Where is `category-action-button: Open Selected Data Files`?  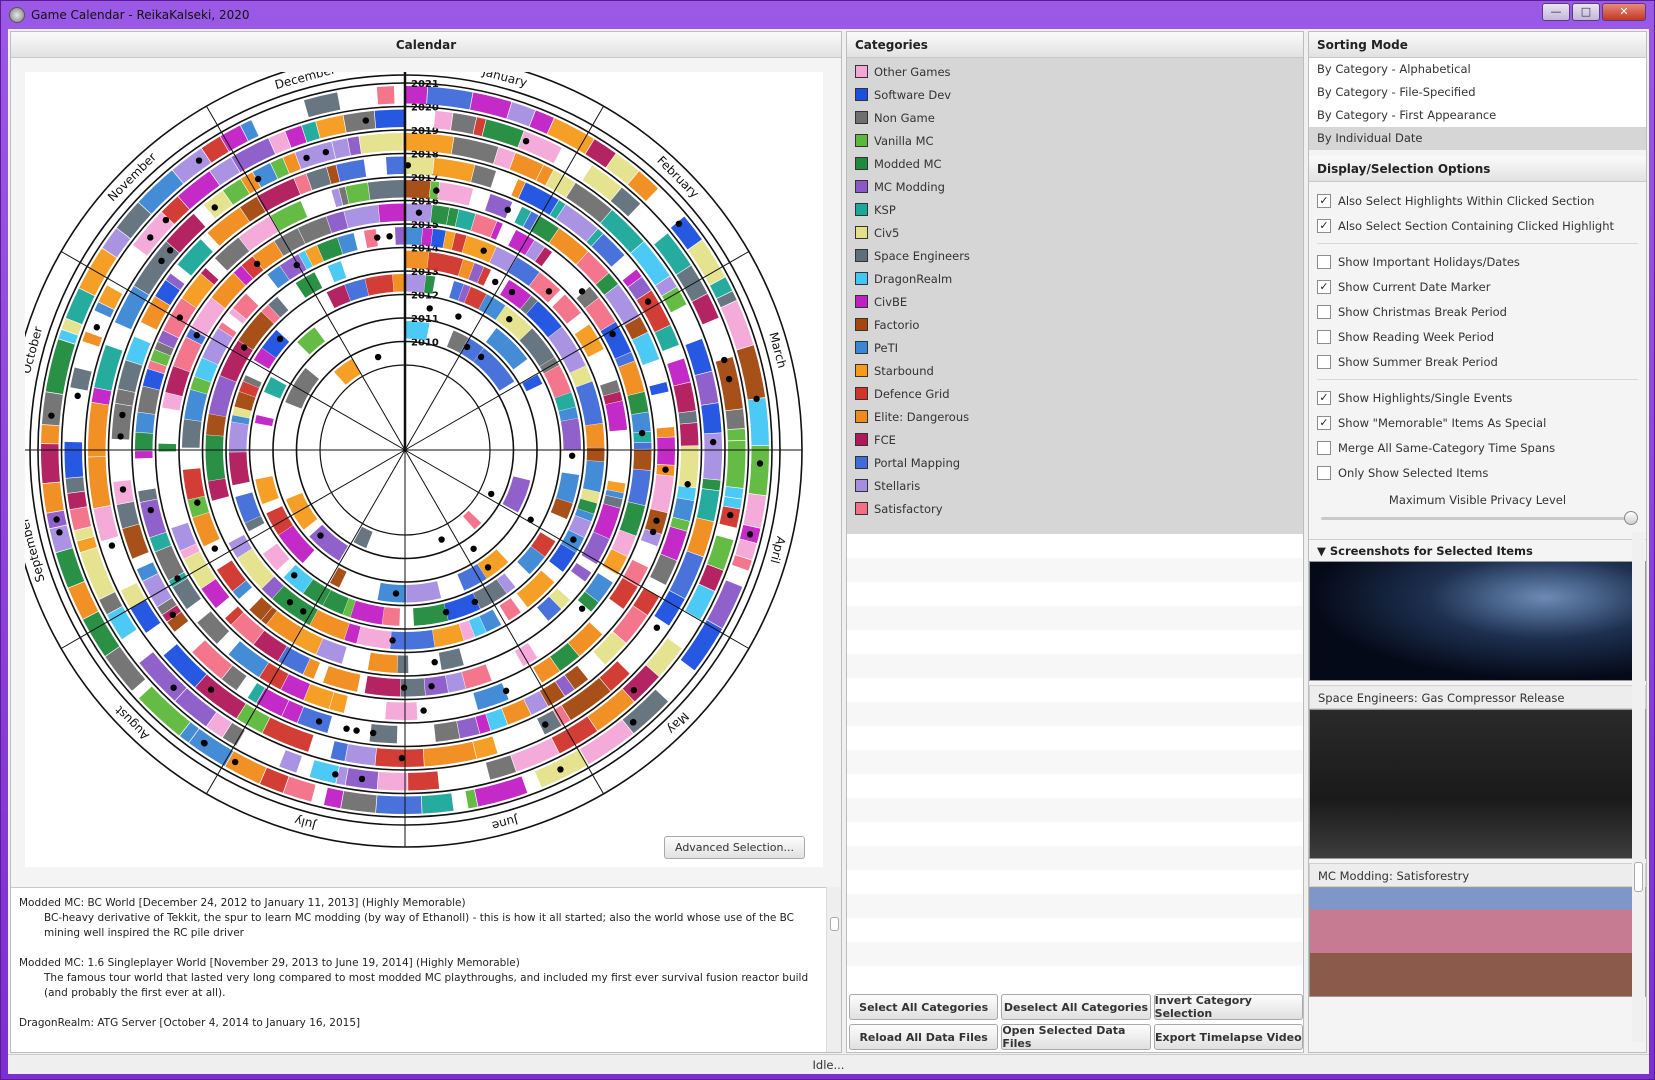 category-action-button: Open Selected Data Files is located at coordinates (1076, 1037).